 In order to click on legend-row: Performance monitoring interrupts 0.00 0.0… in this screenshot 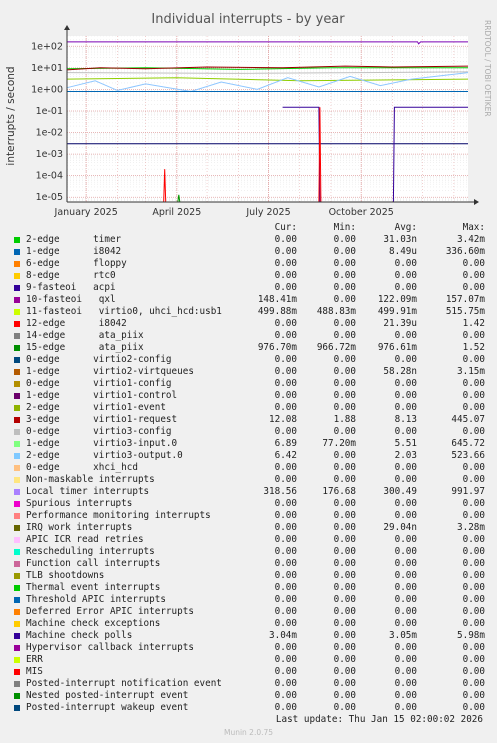, I will do `click(248, 516)`.